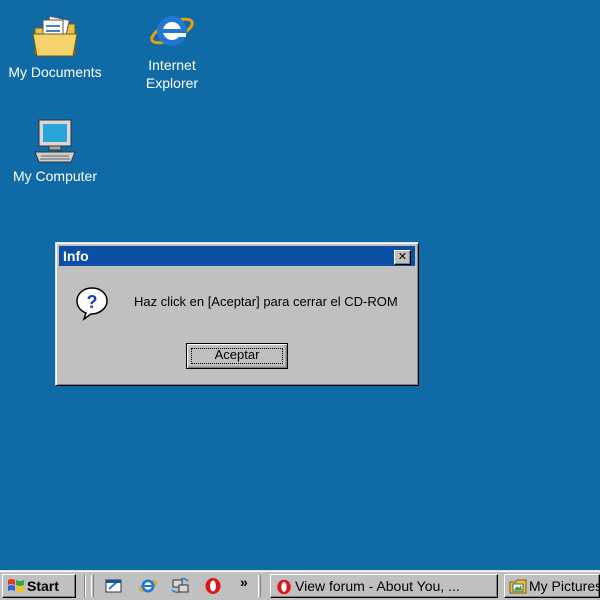  I want to click on start-button: Start, so click(39, 586).